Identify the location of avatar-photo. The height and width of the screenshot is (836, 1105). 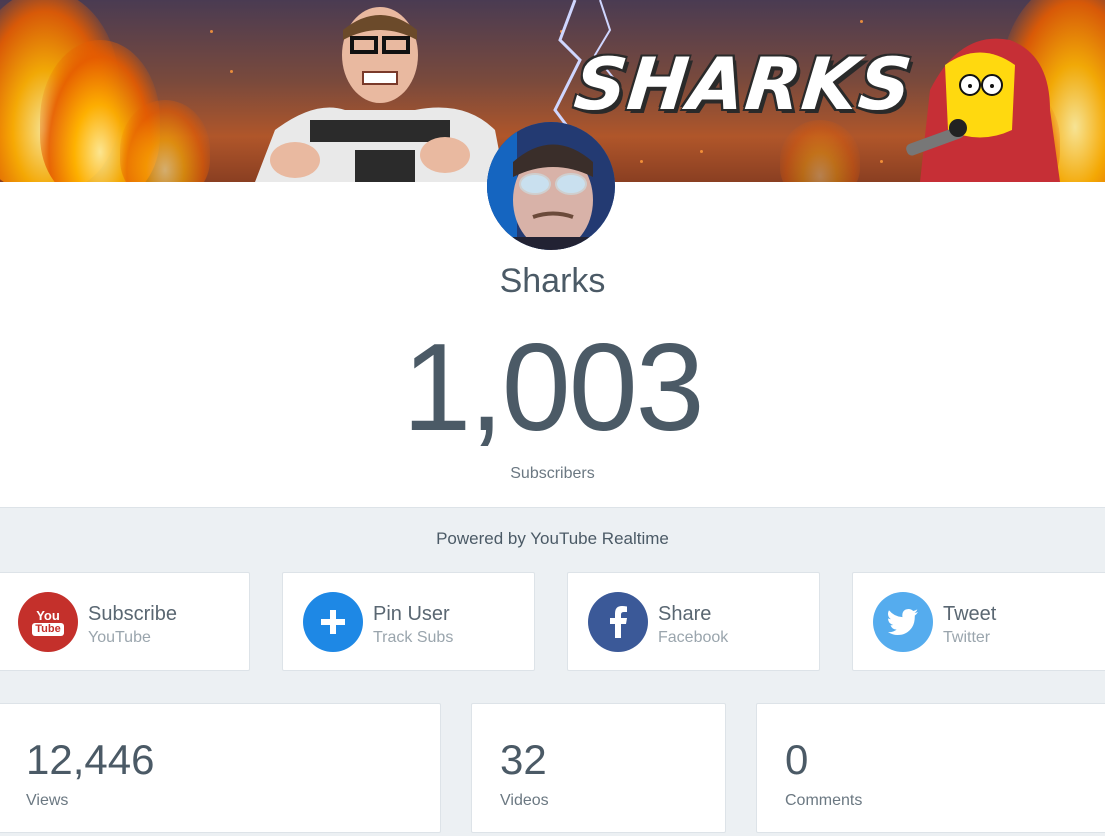
(551, 186).